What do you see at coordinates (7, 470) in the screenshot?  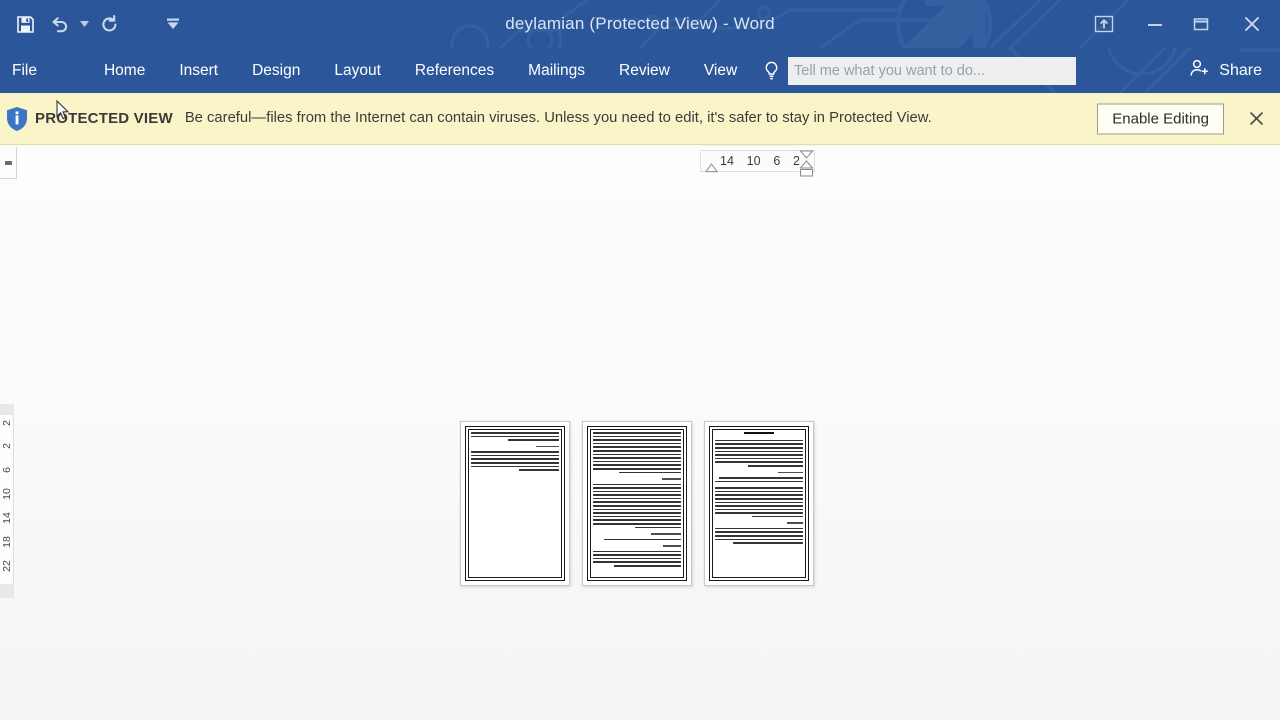 I see `vruler-tick-2: 6` at bounding box center [7, 470].